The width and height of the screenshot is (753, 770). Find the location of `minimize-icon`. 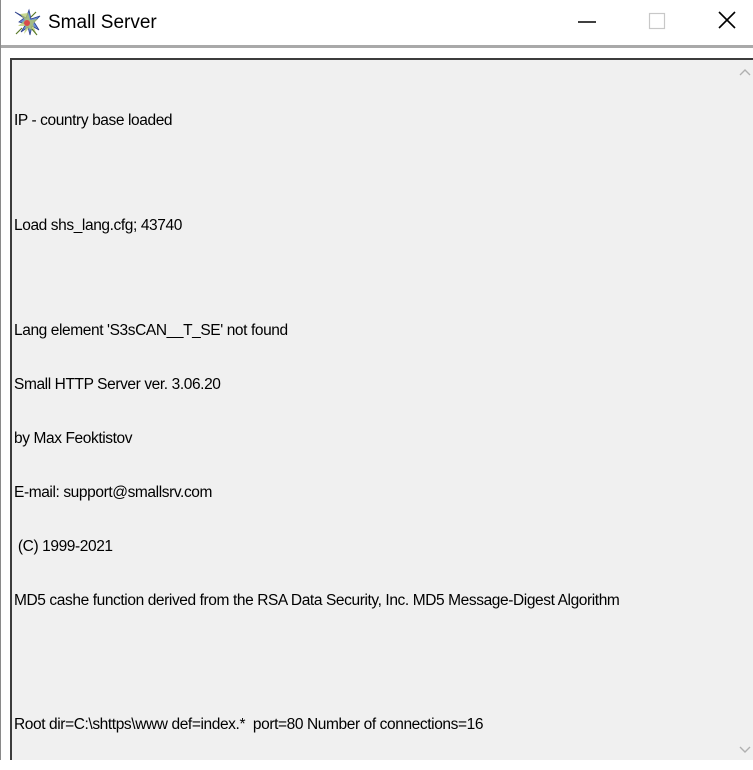

minimize-icon is located at coordinates (587, 22).